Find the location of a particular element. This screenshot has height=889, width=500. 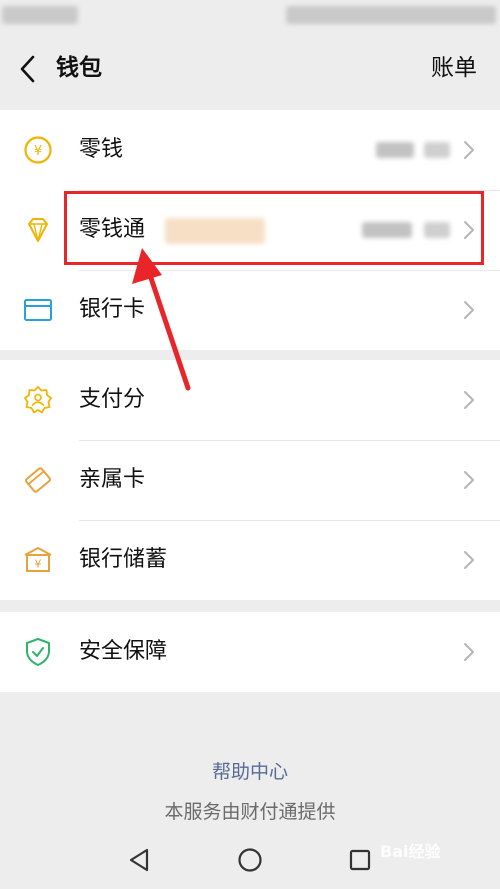

security-group: 安全保障 is located at coordinates (250, 652).